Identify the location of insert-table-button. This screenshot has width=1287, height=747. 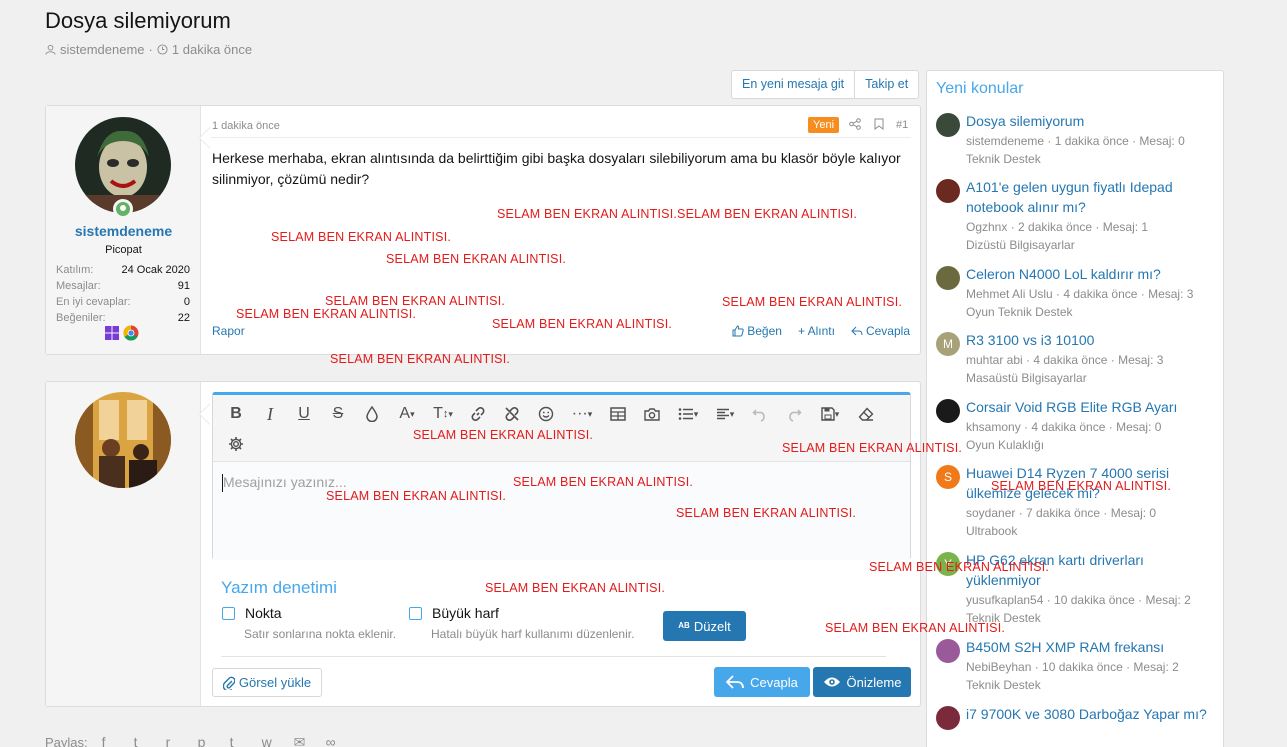
(618, 414).